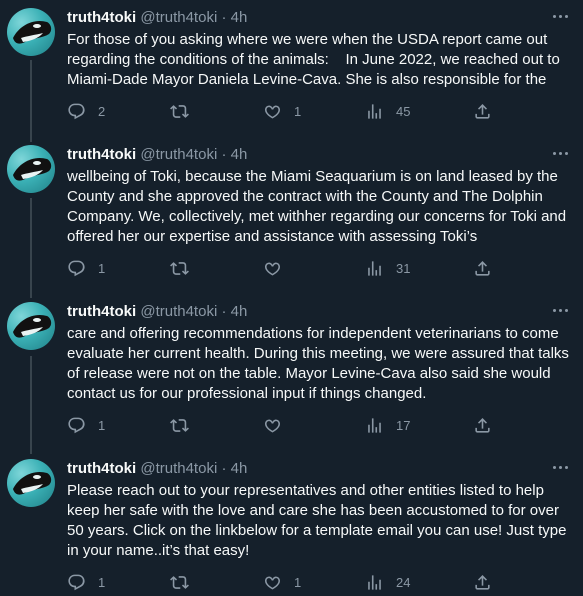 The height and width of the screenshot is (596, 583). I want to click on views-button: 24, so click(387, 582).